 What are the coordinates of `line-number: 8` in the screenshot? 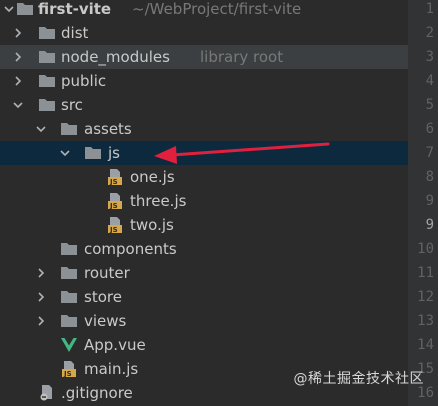 It's located at (429, 177).